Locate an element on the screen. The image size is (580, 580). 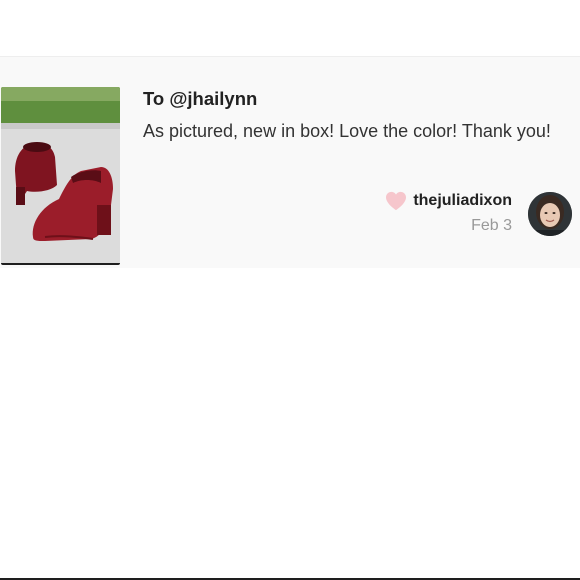
user-avatar is located at coordinates (550, 214).